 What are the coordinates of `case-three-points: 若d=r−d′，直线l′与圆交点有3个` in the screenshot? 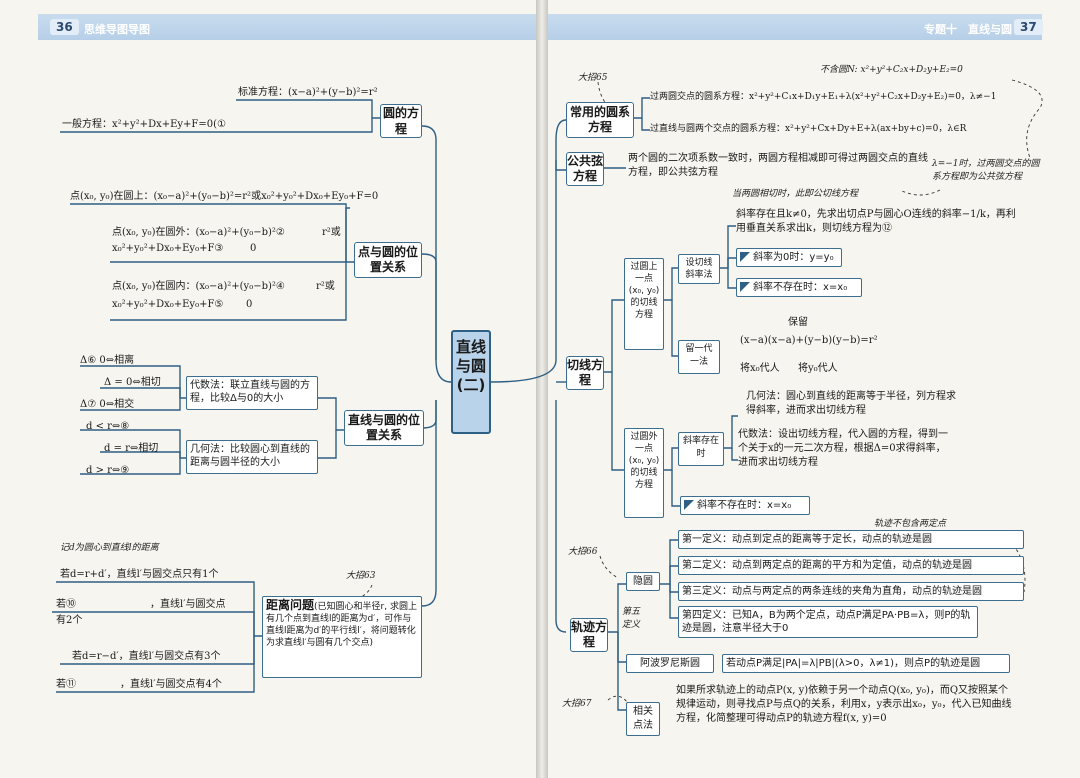 It's located at (146, 656).